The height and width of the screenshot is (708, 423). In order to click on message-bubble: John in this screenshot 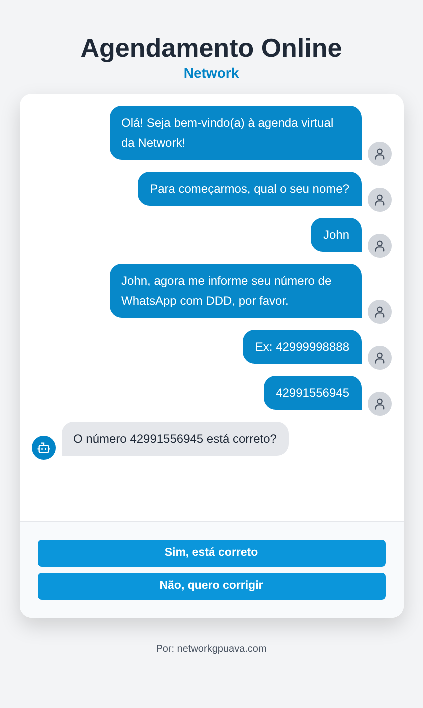, I will do `click(336, 235)`.